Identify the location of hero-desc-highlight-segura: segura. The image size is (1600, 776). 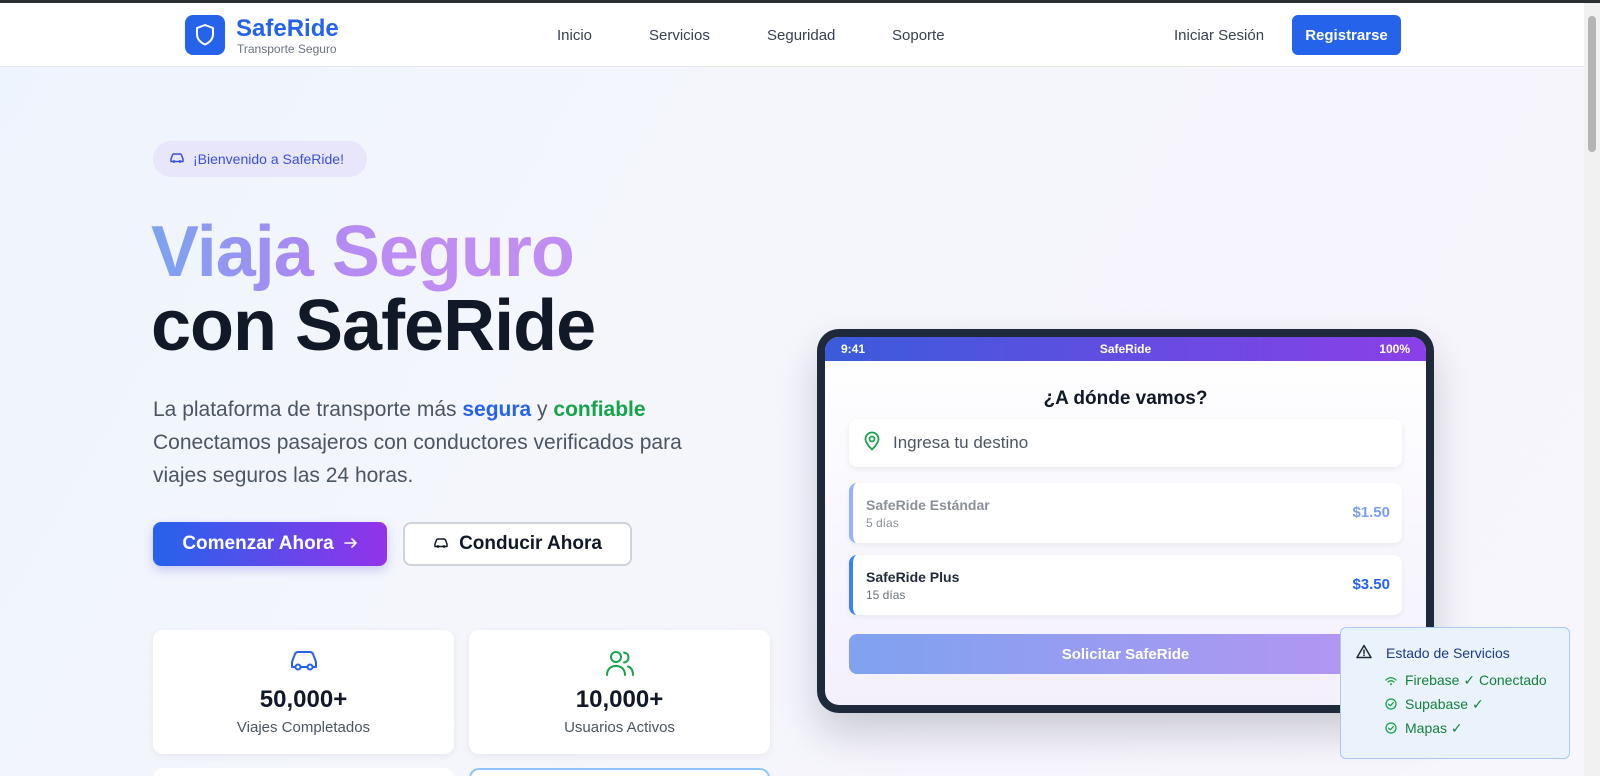
(497, 409).